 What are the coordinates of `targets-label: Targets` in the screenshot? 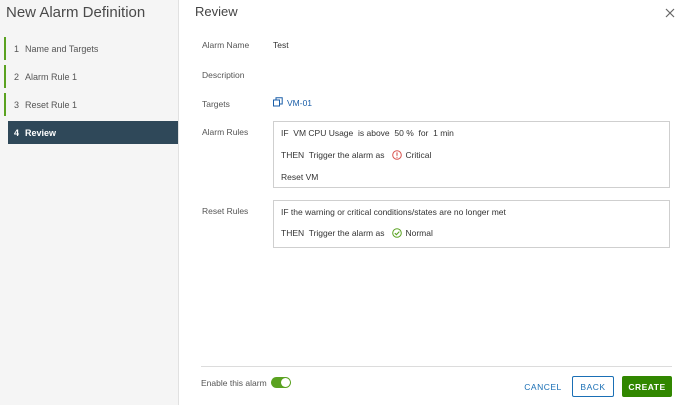 It's located at (216, 104).